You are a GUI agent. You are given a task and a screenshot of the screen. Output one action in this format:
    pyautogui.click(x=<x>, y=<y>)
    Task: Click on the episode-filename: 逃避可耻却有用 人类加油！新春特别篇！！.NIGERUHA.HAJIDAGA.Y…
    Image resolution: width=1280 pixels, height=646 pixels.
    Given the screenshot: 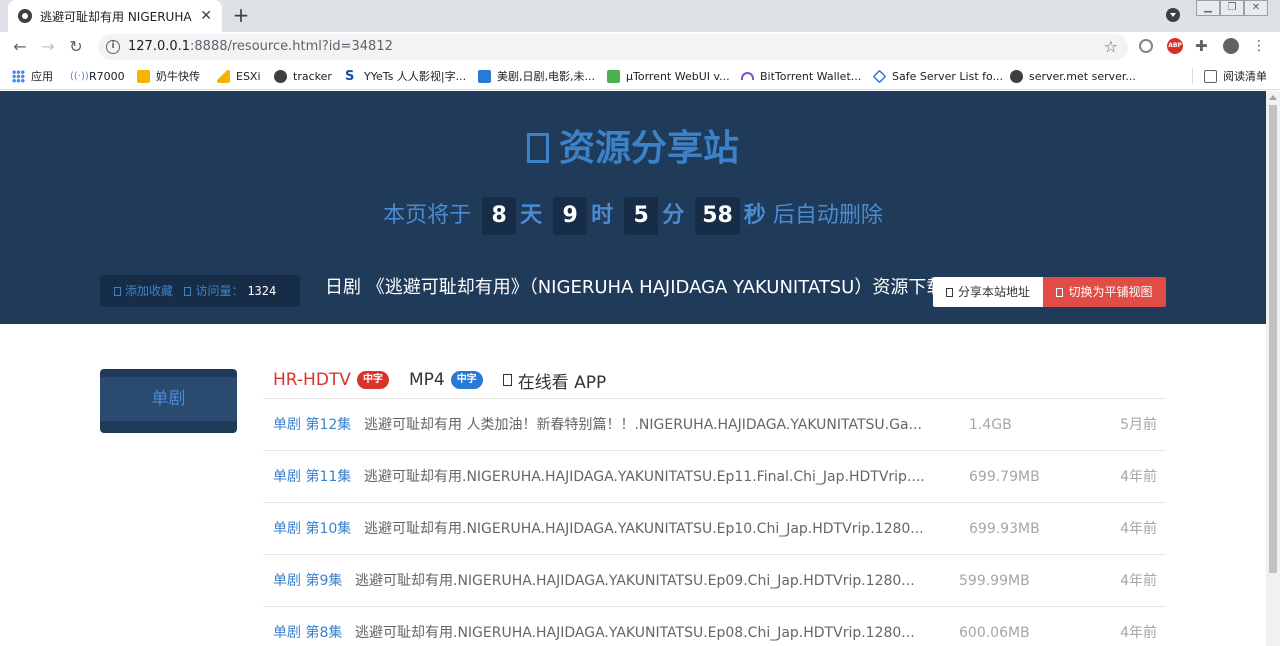 What is the action you would take?
    pyautogui.click(x=662, y=425)
    